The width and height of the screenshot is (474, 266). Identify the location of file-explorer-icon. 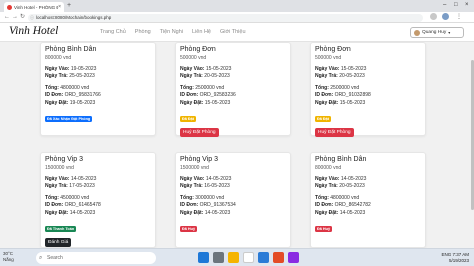
(233, 257).